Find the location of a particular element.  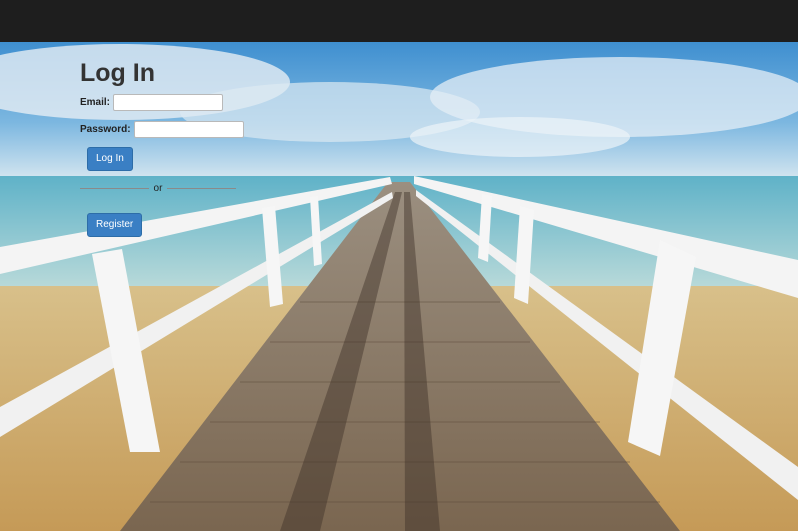

or-divider: or is located at coordinates (158, 188).